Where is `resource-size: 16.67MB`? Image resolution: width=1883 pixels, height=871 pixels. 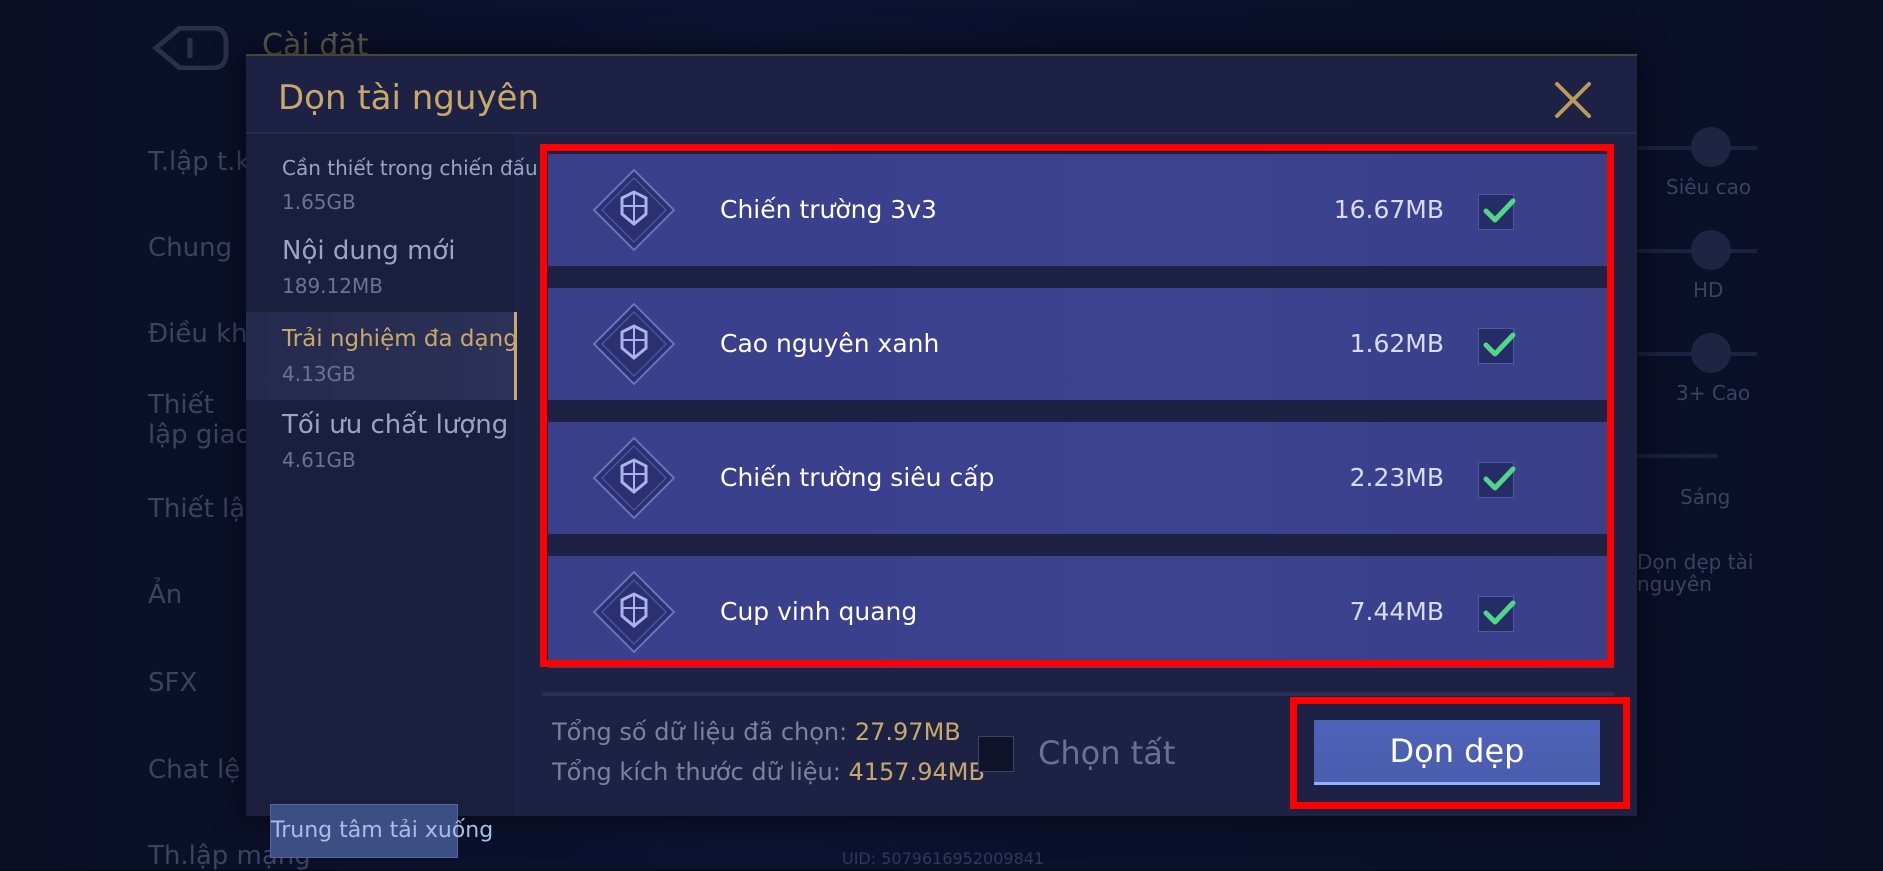
resource-size: 16.67MB is located at coordinates (1388, 209).